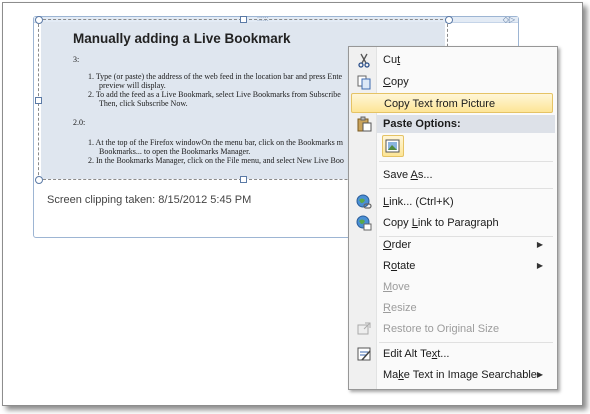  What do you see at coordinates (243, 179) in the screenshot?
I see `resize-handle-bottom` at bounding box center [243, 179].